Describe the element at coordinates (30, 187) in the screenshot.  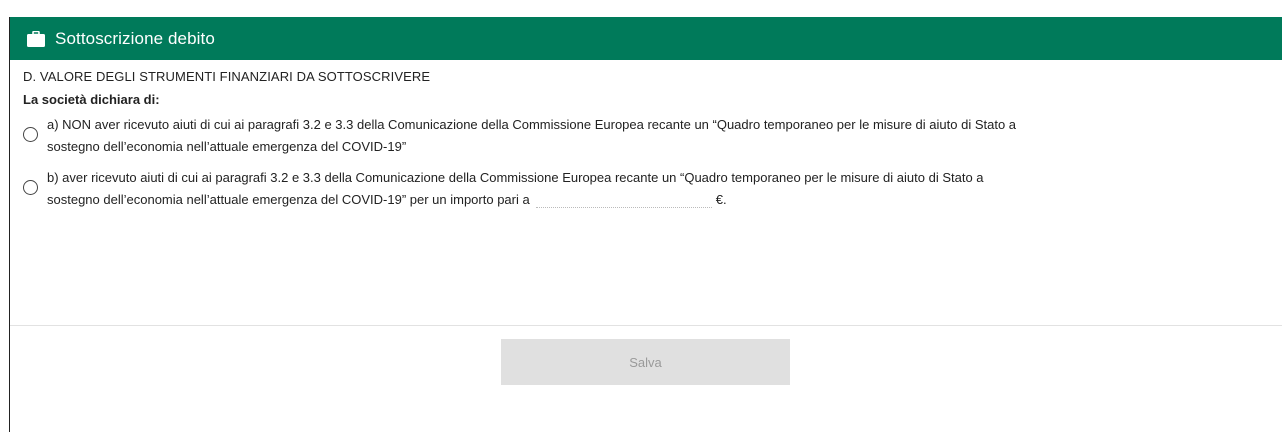
I see `option-b-radio` at that location.